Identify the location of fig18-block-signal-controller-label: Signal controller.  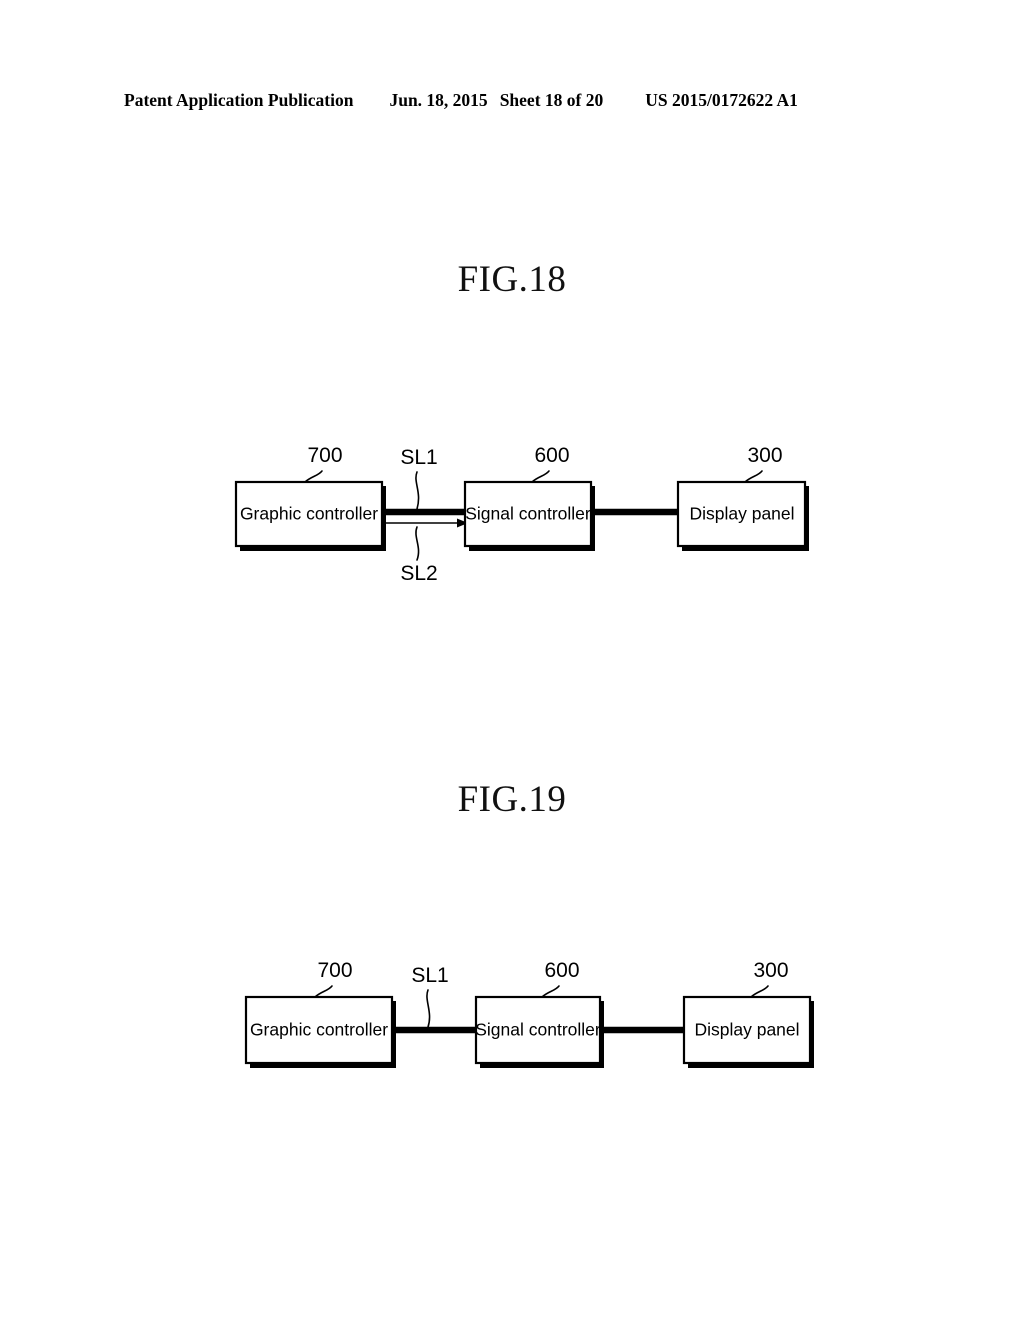
(528, 514).